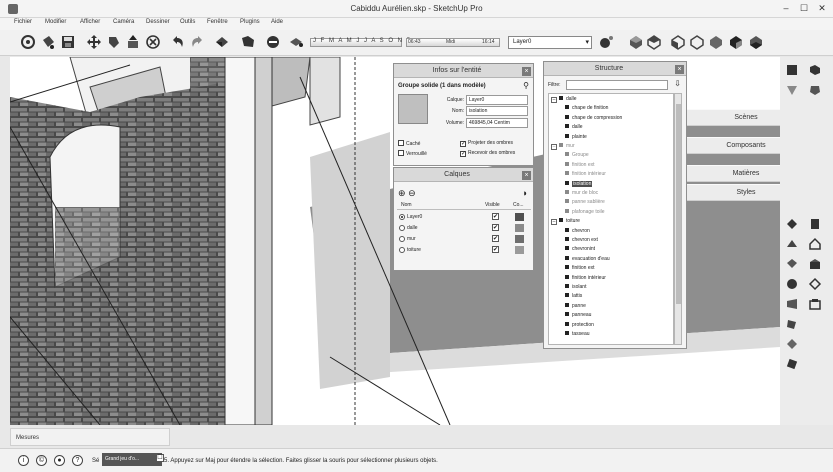  What do you see at coordinates (413, 109) in the screenshot?
I see `material-swatch` at bounding box center [413, 109].